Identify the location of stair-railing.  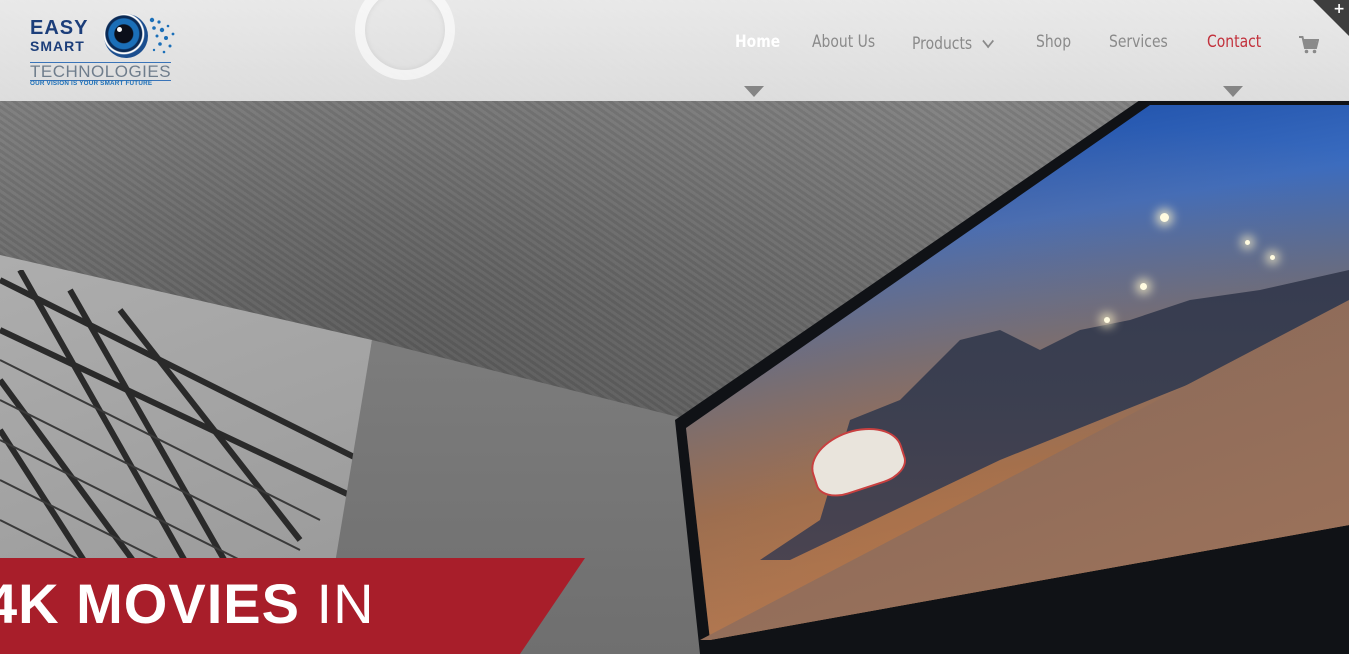
(180, 420).